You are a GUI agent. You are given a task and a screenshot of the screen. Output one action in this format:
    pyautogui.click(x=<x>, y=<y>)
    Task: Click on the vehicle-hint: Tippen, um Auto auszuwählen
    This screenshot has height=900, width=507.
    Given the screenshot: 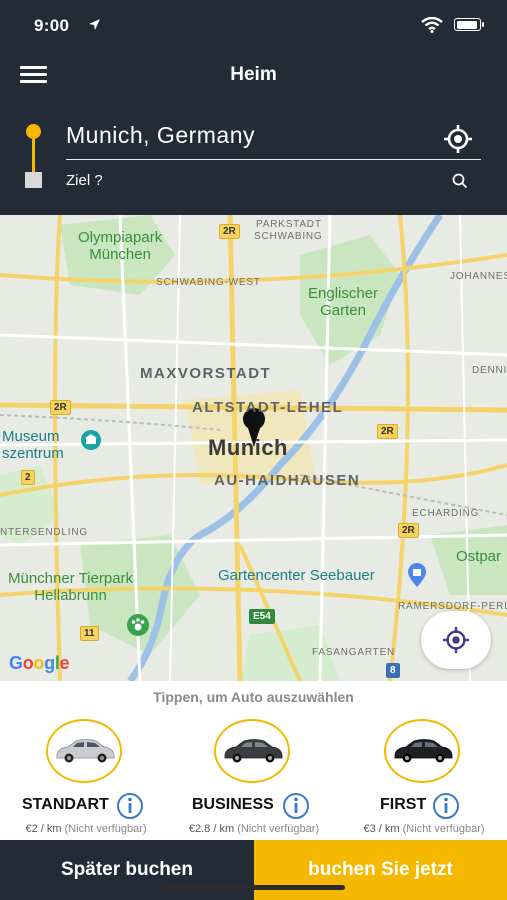 What is the action you would take?
    pyautogui.click(x=253, y=697)
    